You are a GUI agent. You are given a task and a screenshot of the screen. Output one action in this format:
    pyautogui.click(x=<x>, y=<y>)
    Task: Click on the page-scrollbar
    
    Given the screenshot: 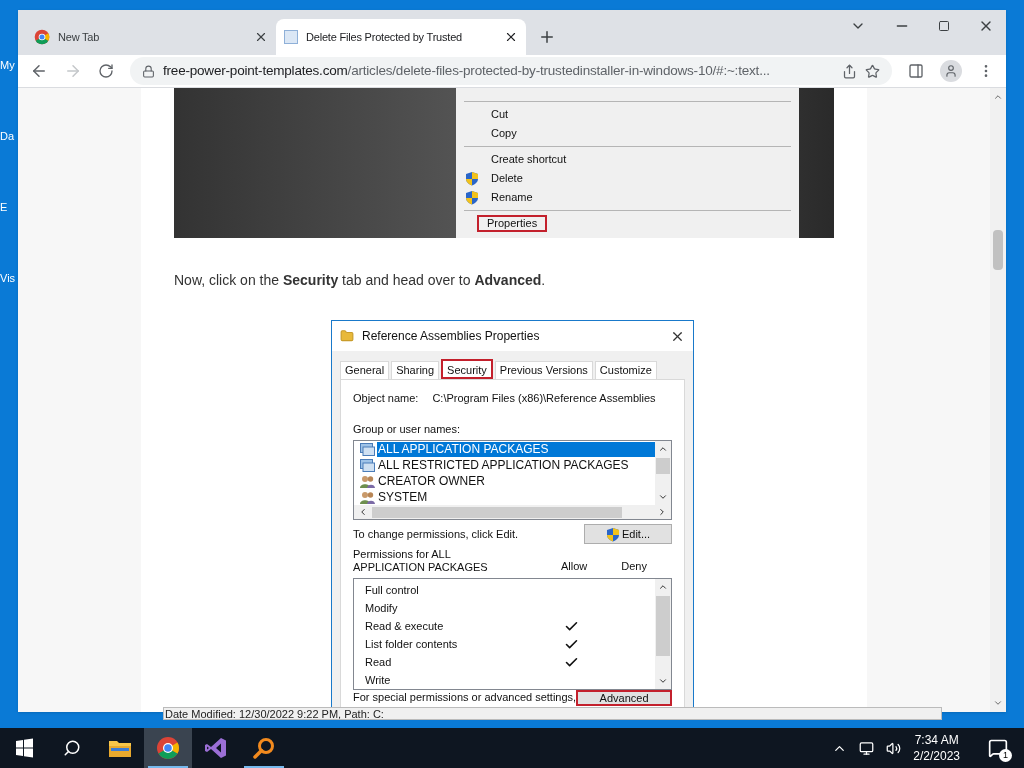 What is the action you would take?
    pyautogui.click(x=998, y=400)
    